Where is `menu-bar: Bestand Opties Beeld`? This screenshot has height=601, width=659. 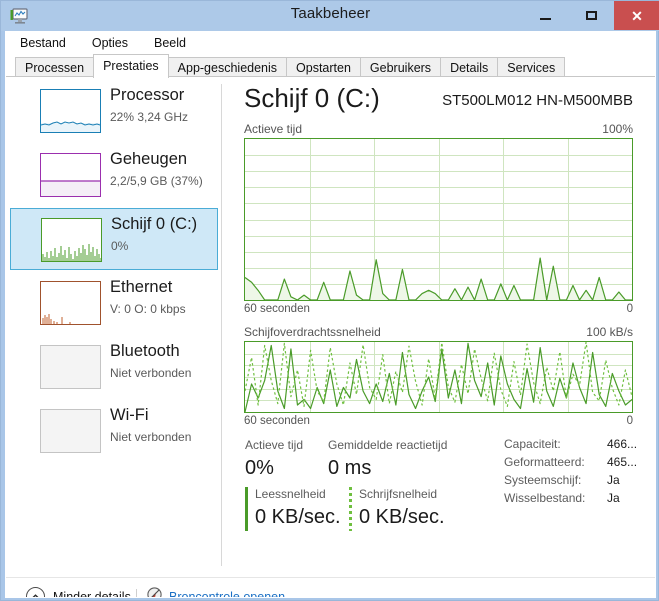 menu-bar: Bestand Opties Beeld is located at coordinates (330, 43).